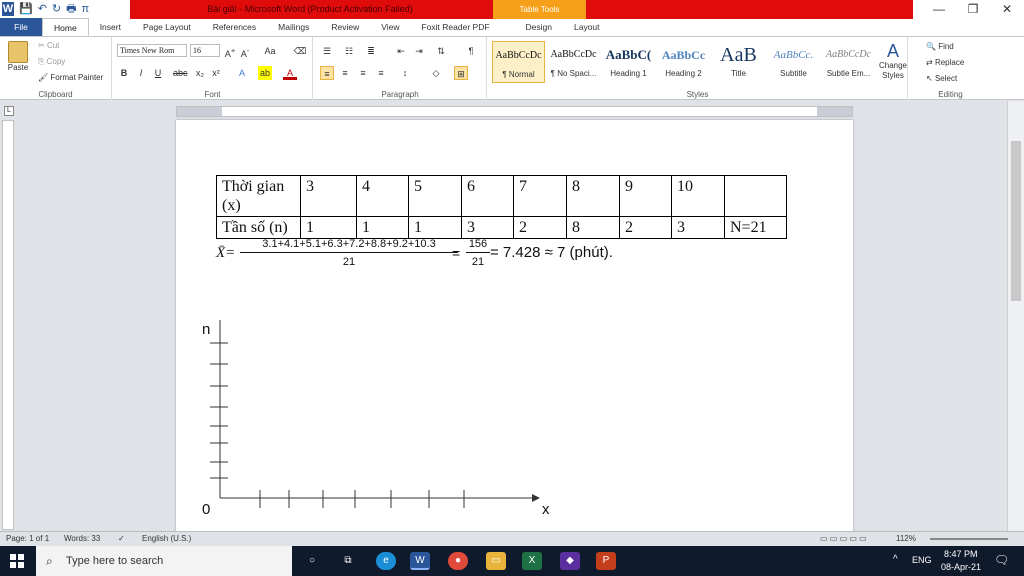  I want to click on horizontal-ruler, so click(514, 111).